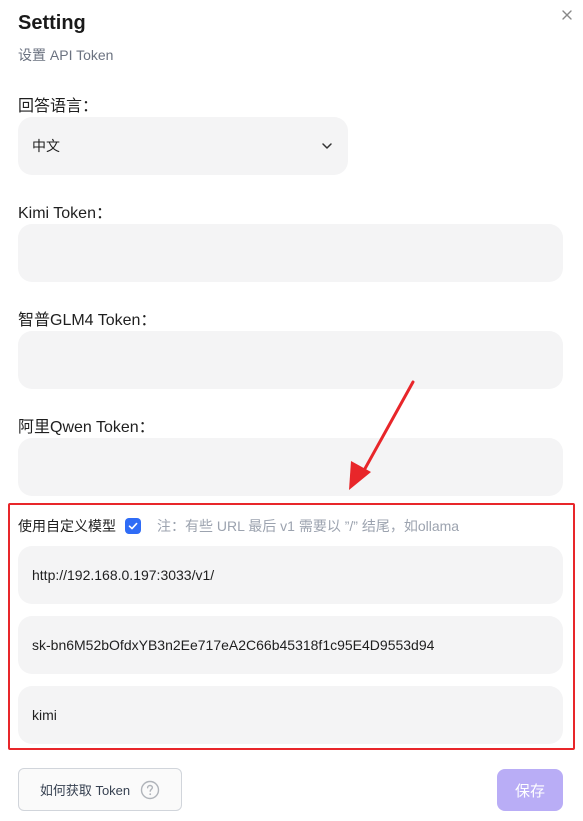 This screenshot has height=821, width=583. Describe the element at coordinates (67, 526) in the screenshot. I see `custom-model-label: 使用自定义模型` at that location.